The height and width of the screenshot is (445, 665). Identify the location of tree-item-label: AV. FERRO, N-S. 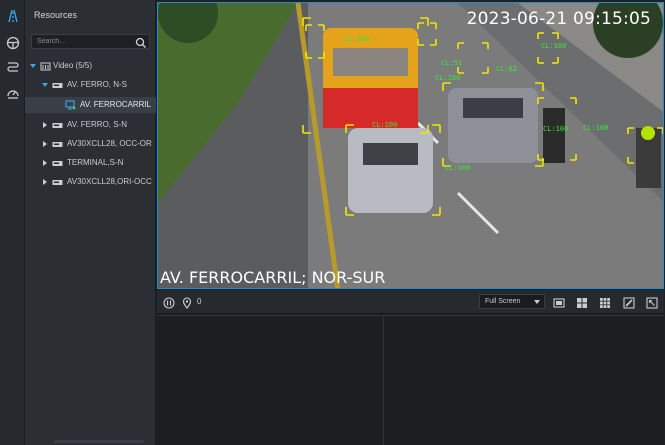
(97, 84).